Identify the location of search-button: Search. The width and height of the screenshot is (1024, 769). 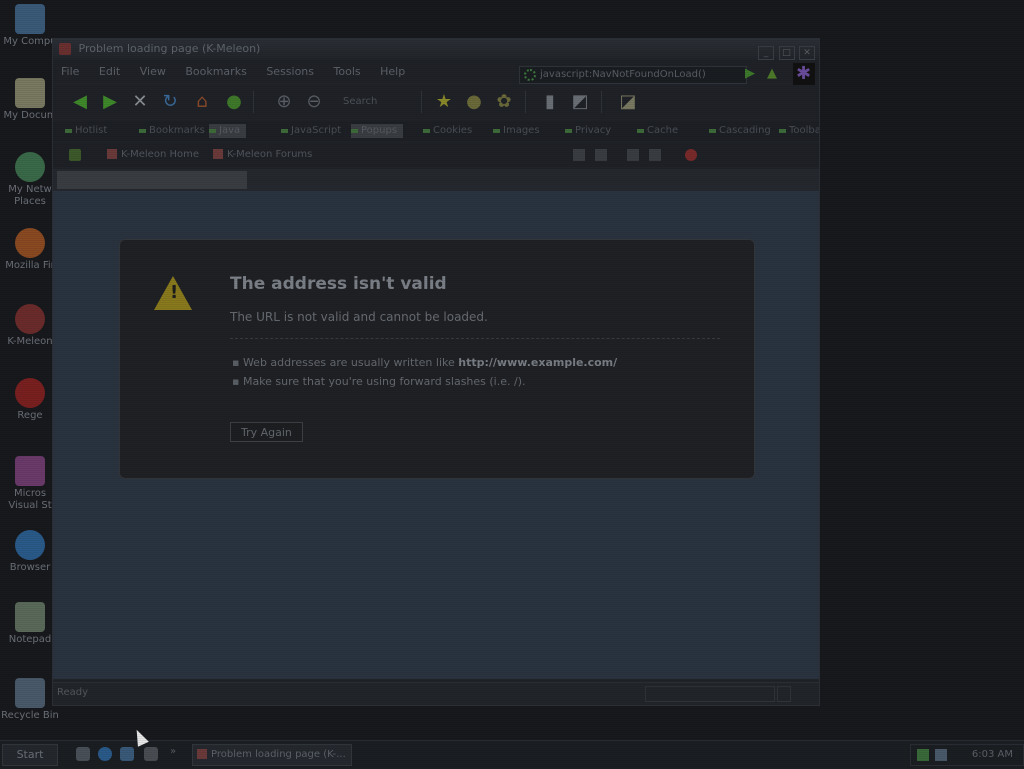
(360, 102).